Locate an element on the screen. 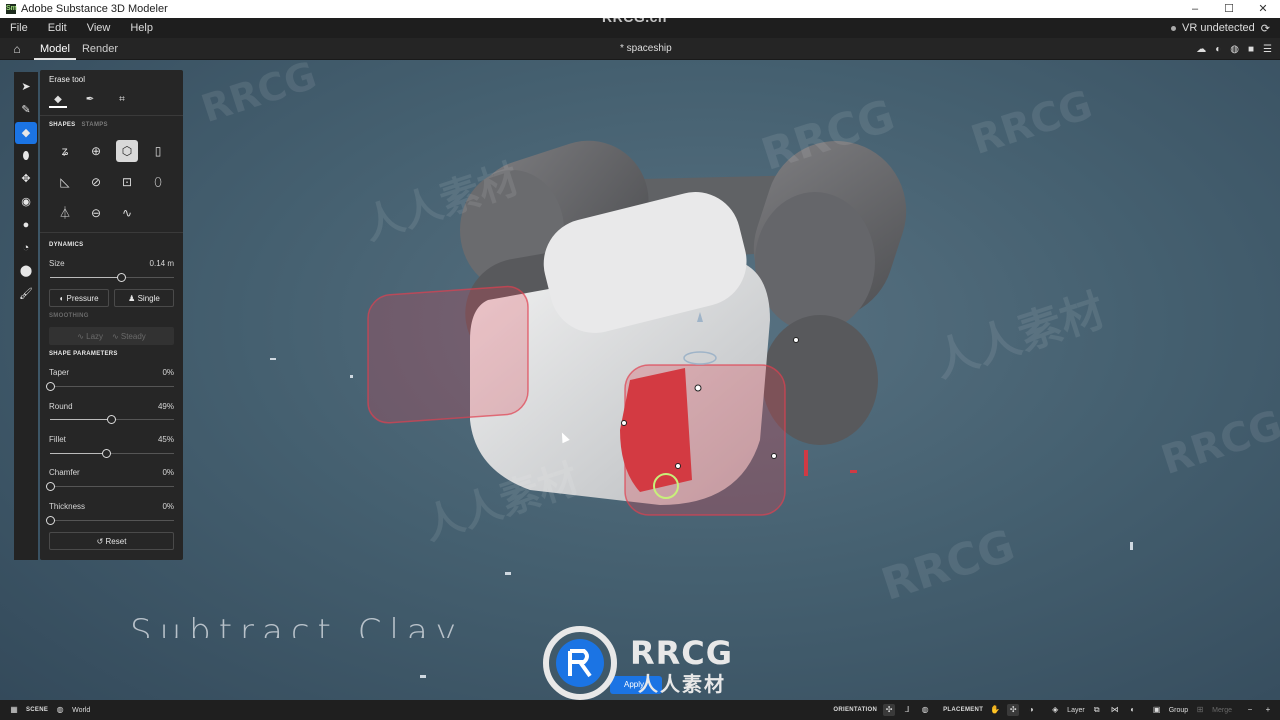  merge-icon: ⊞ is located at coordinates (1200, 710).